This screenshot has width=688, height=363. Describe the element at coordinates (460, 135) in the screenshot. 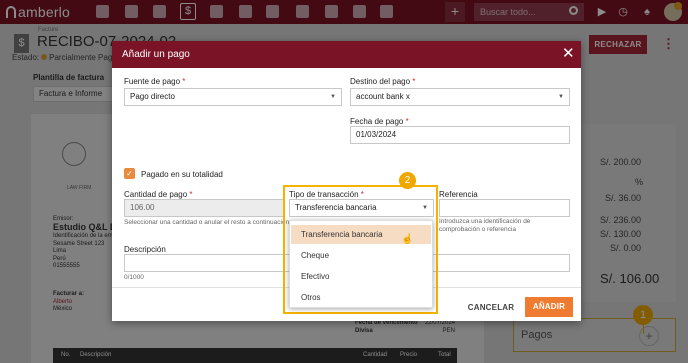

I see `fecha-input: 01/03/2024` at that location.